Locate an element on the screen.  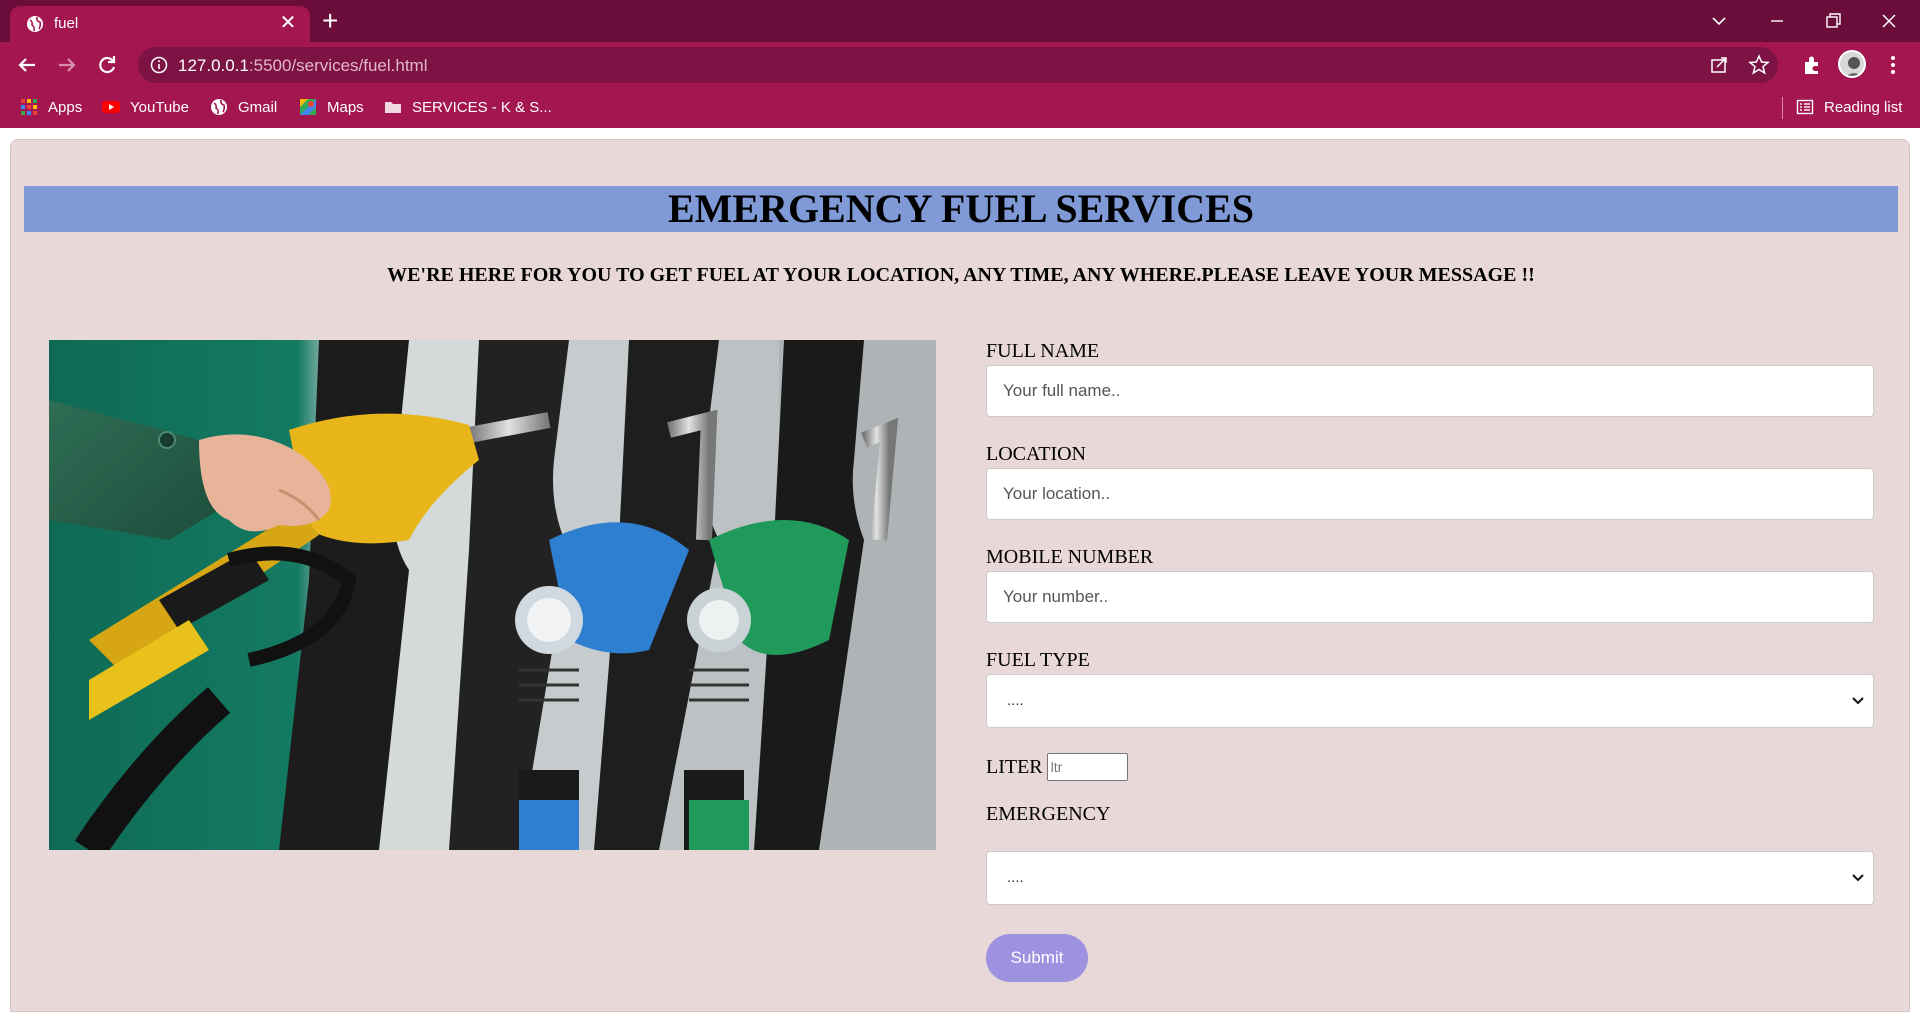
bookmark-gmail: Gmail is located at coordinates (243, 107).